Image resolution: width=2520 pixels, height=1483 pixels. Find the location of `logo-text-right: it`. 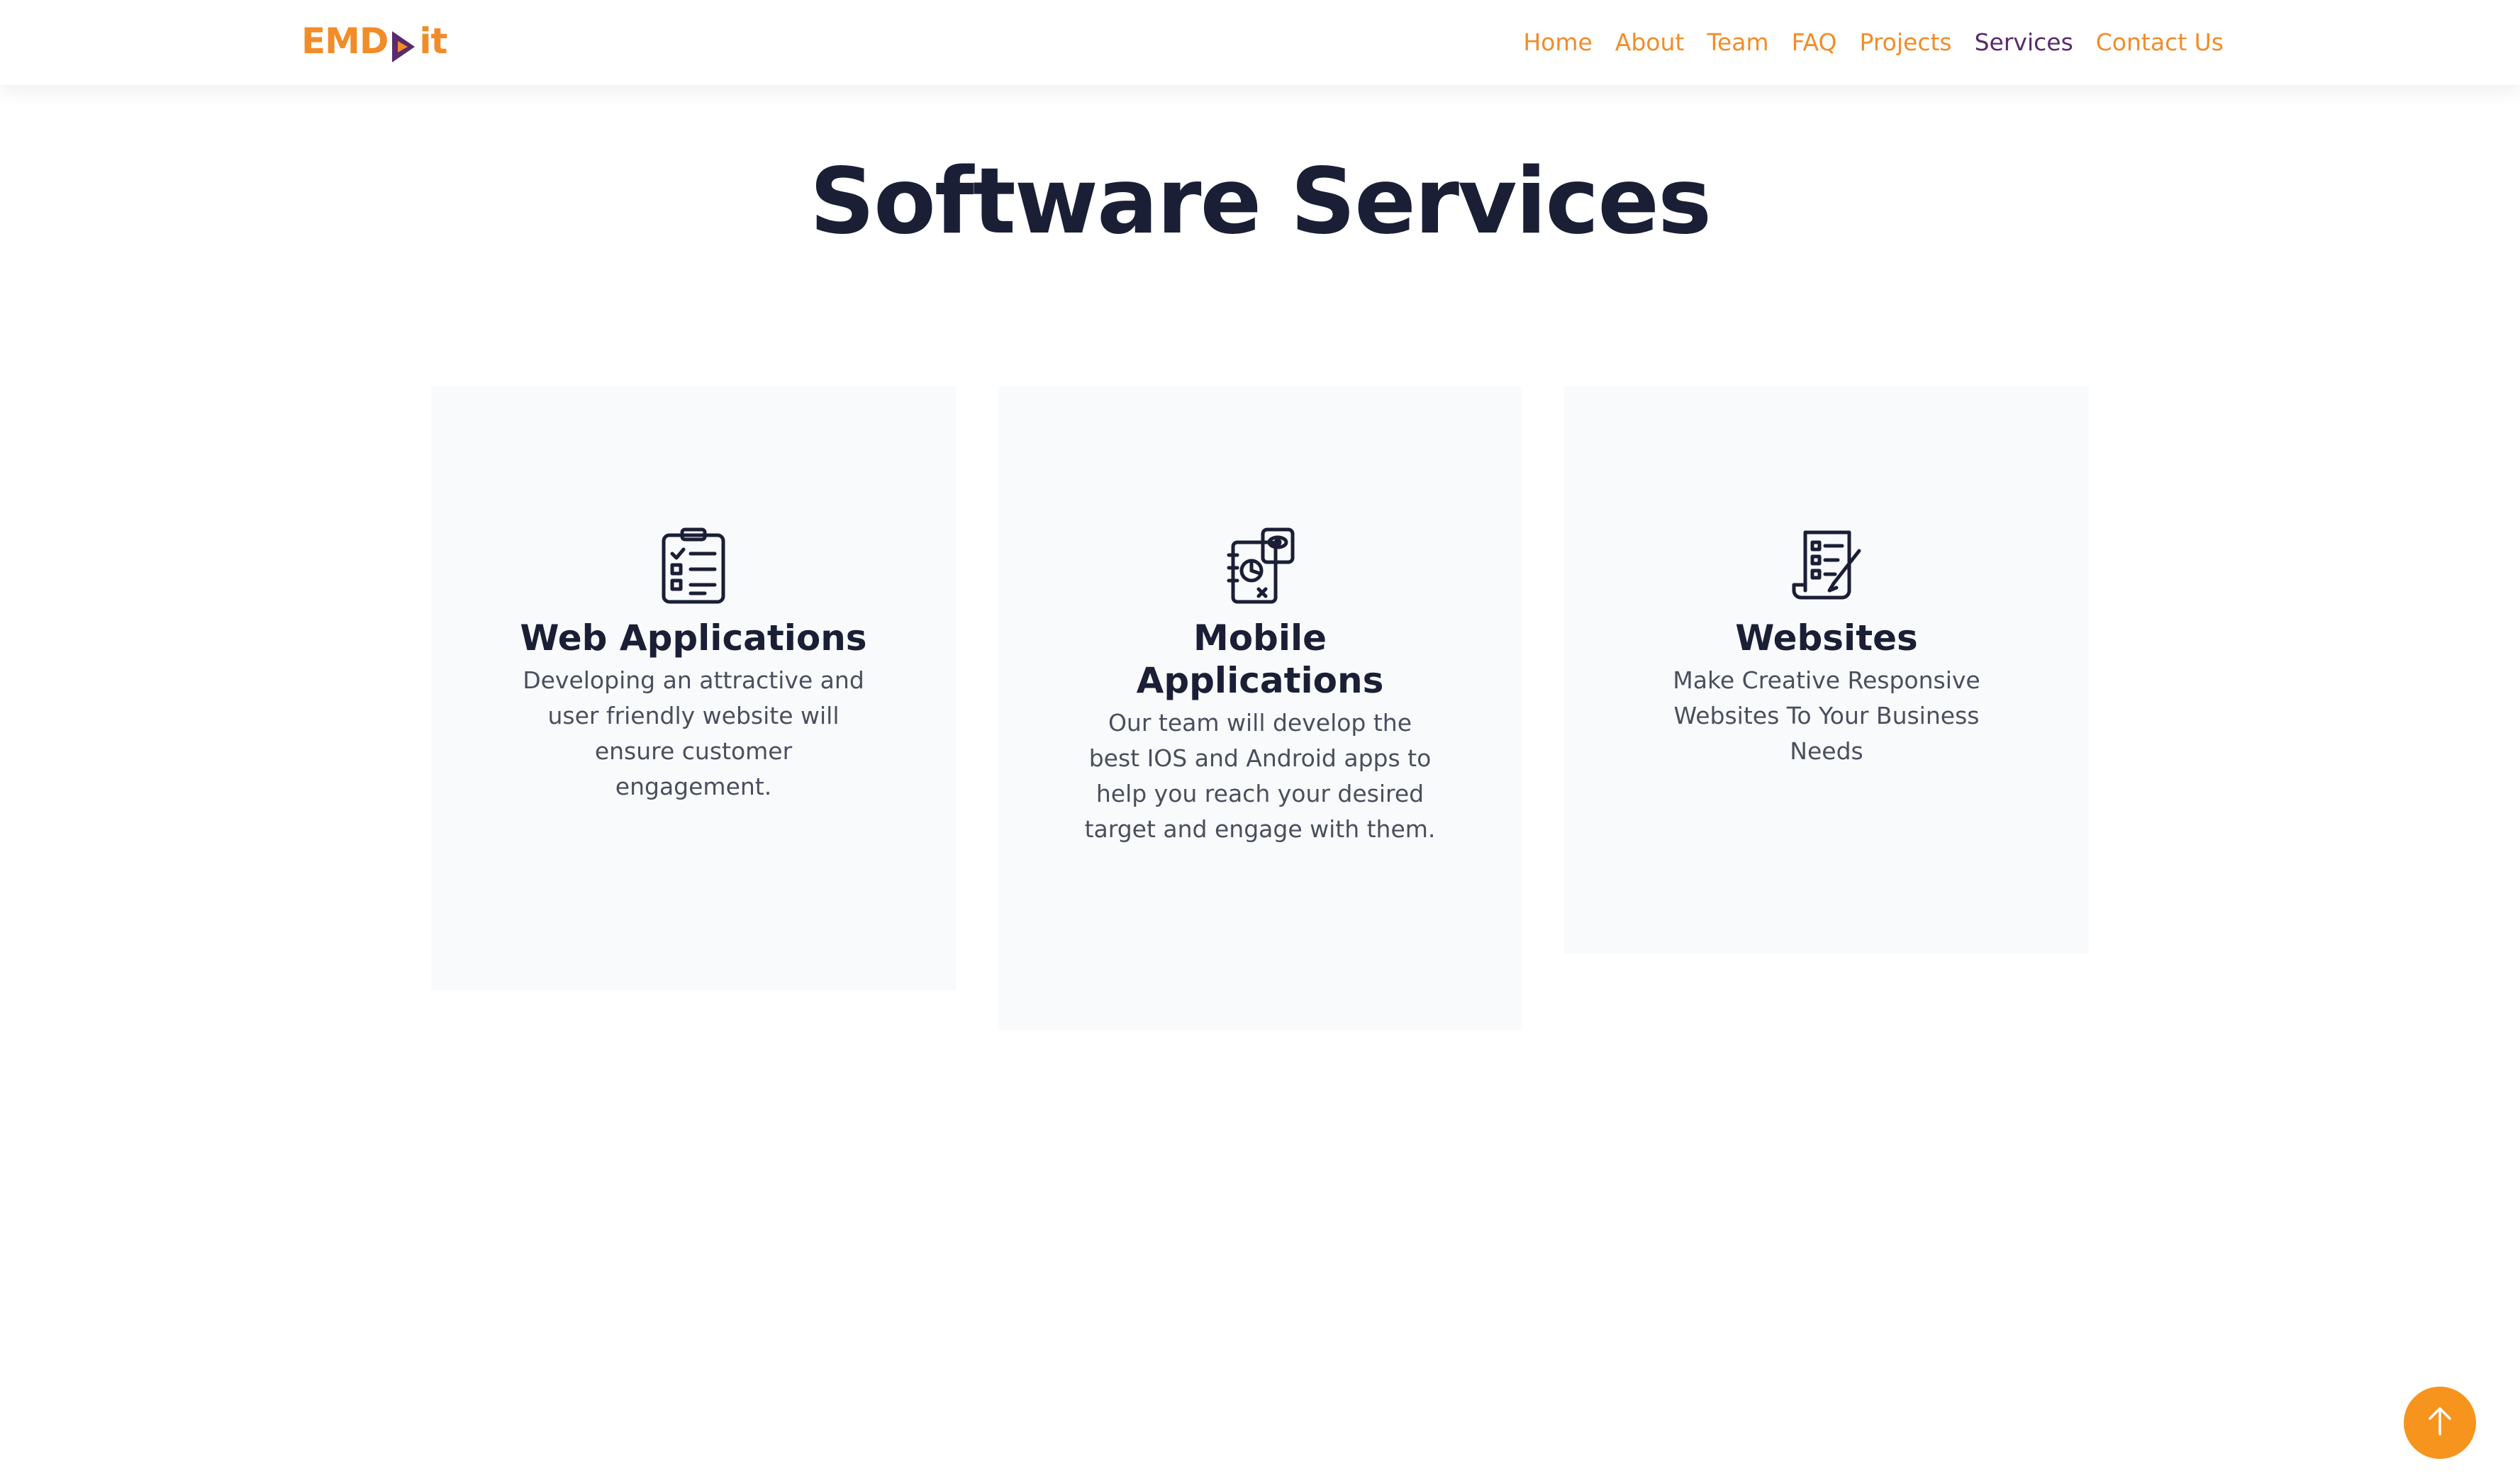

logo-text-right: it is located at coordinates (433, 41).